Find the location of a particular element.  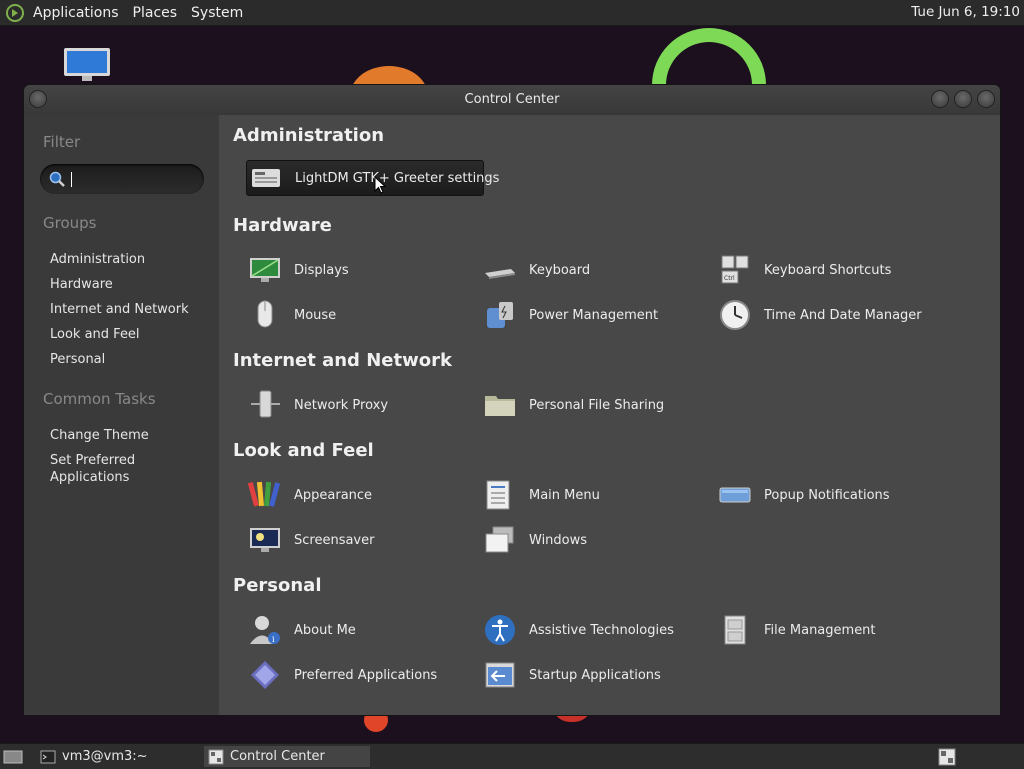

applet-startup-applications: Startup Applications is located at coordinates (572, 675).